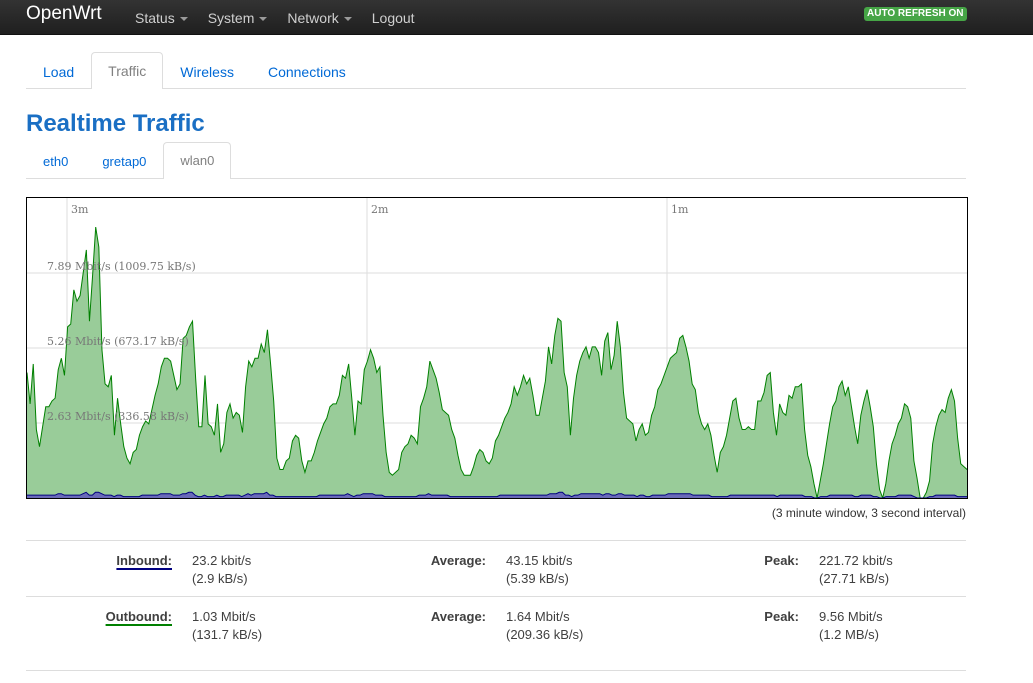 The height and width of the screenshot is (683, 1033). Describe the element at coordinates (851, 616) in the screenshot. I see `outbound-peak-rate: 9.56 Mbit/s` at that location.